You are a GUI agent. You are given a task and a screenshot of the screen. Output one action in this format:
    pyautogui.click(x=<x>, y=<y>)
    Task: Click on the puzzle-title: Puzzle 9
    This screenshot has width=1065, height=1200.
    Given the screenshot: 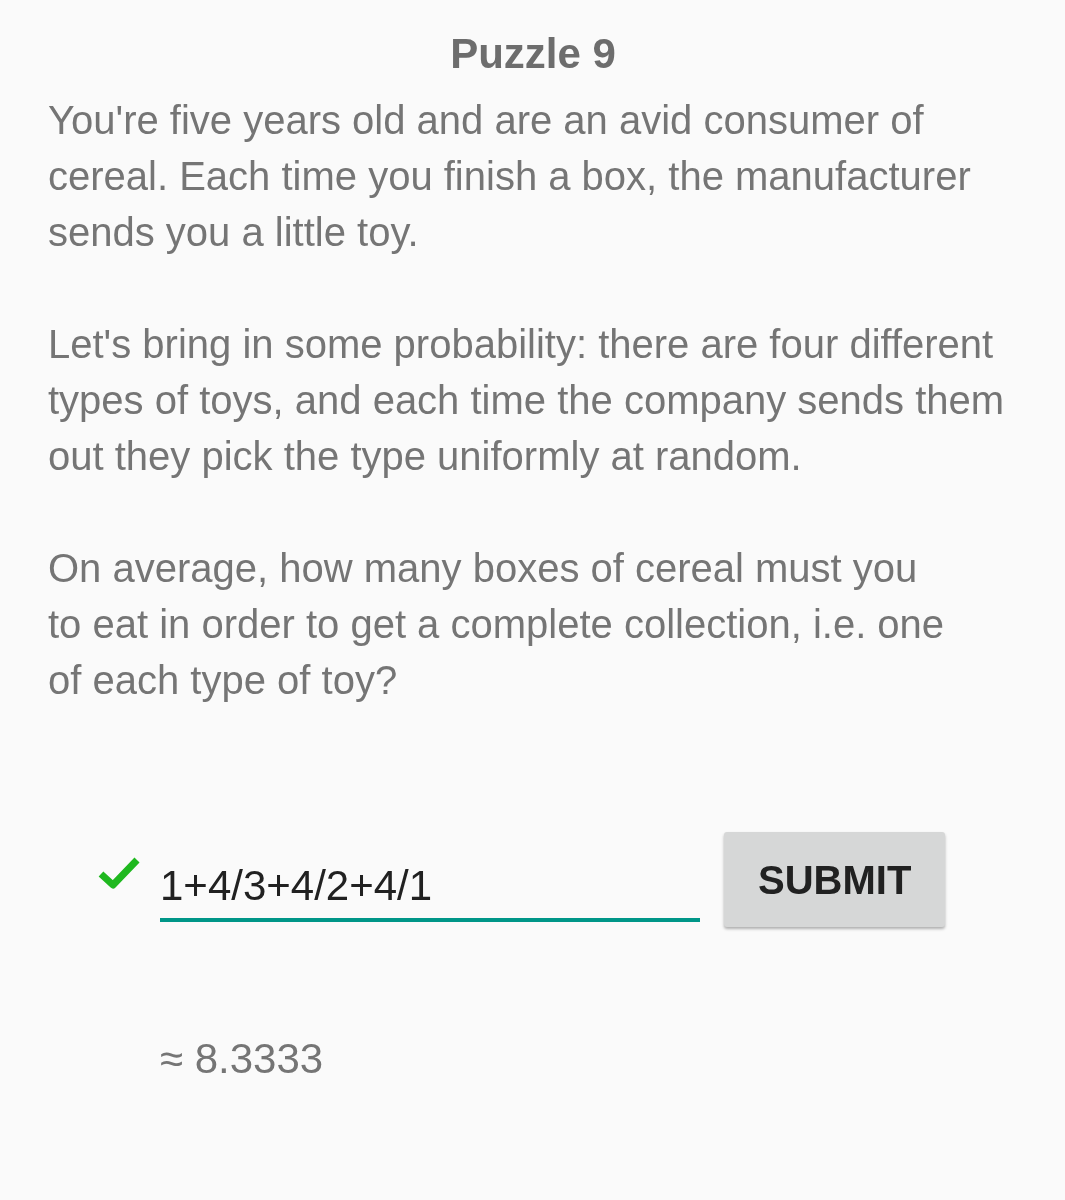 What is the action you would take?
    pyautogui.click(x=533, y=54)
    